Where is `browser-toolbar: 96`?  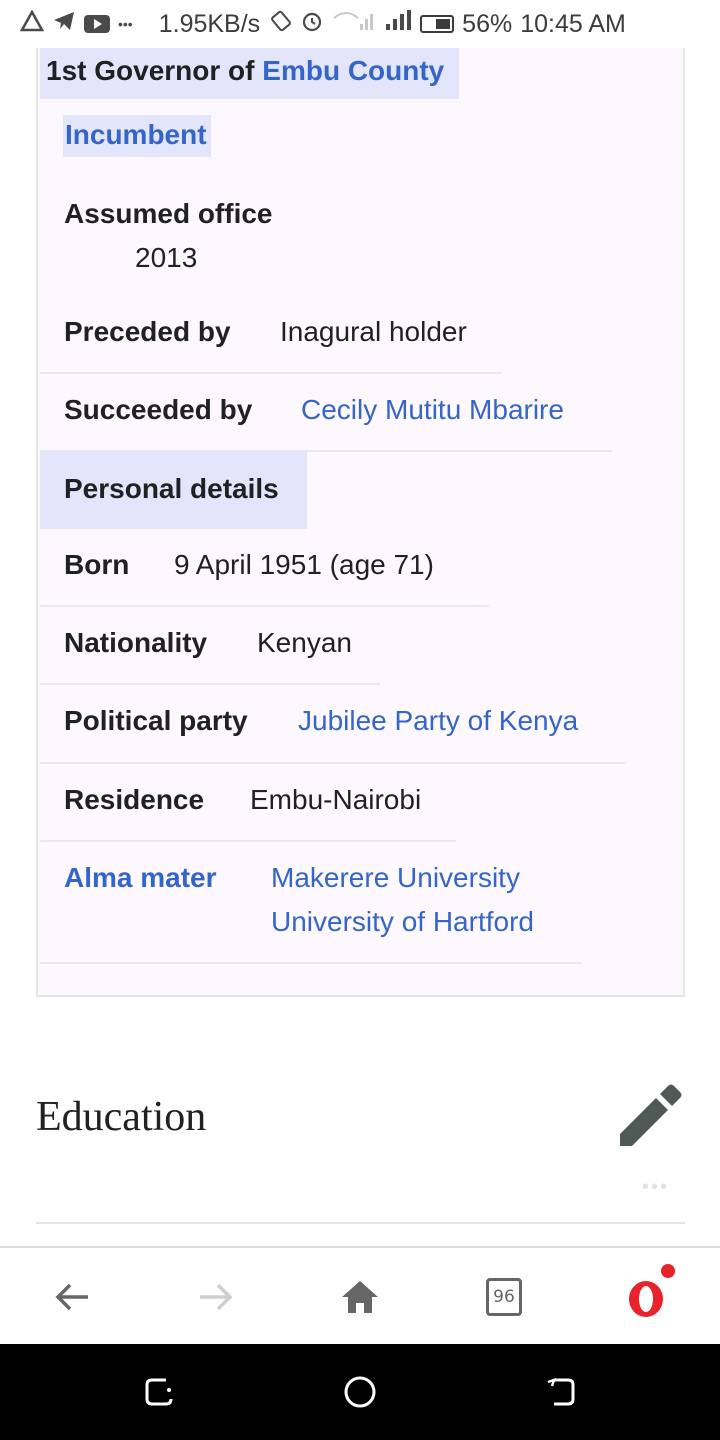 browser-toolbar: 96 is located at coordinates (360, 1295).